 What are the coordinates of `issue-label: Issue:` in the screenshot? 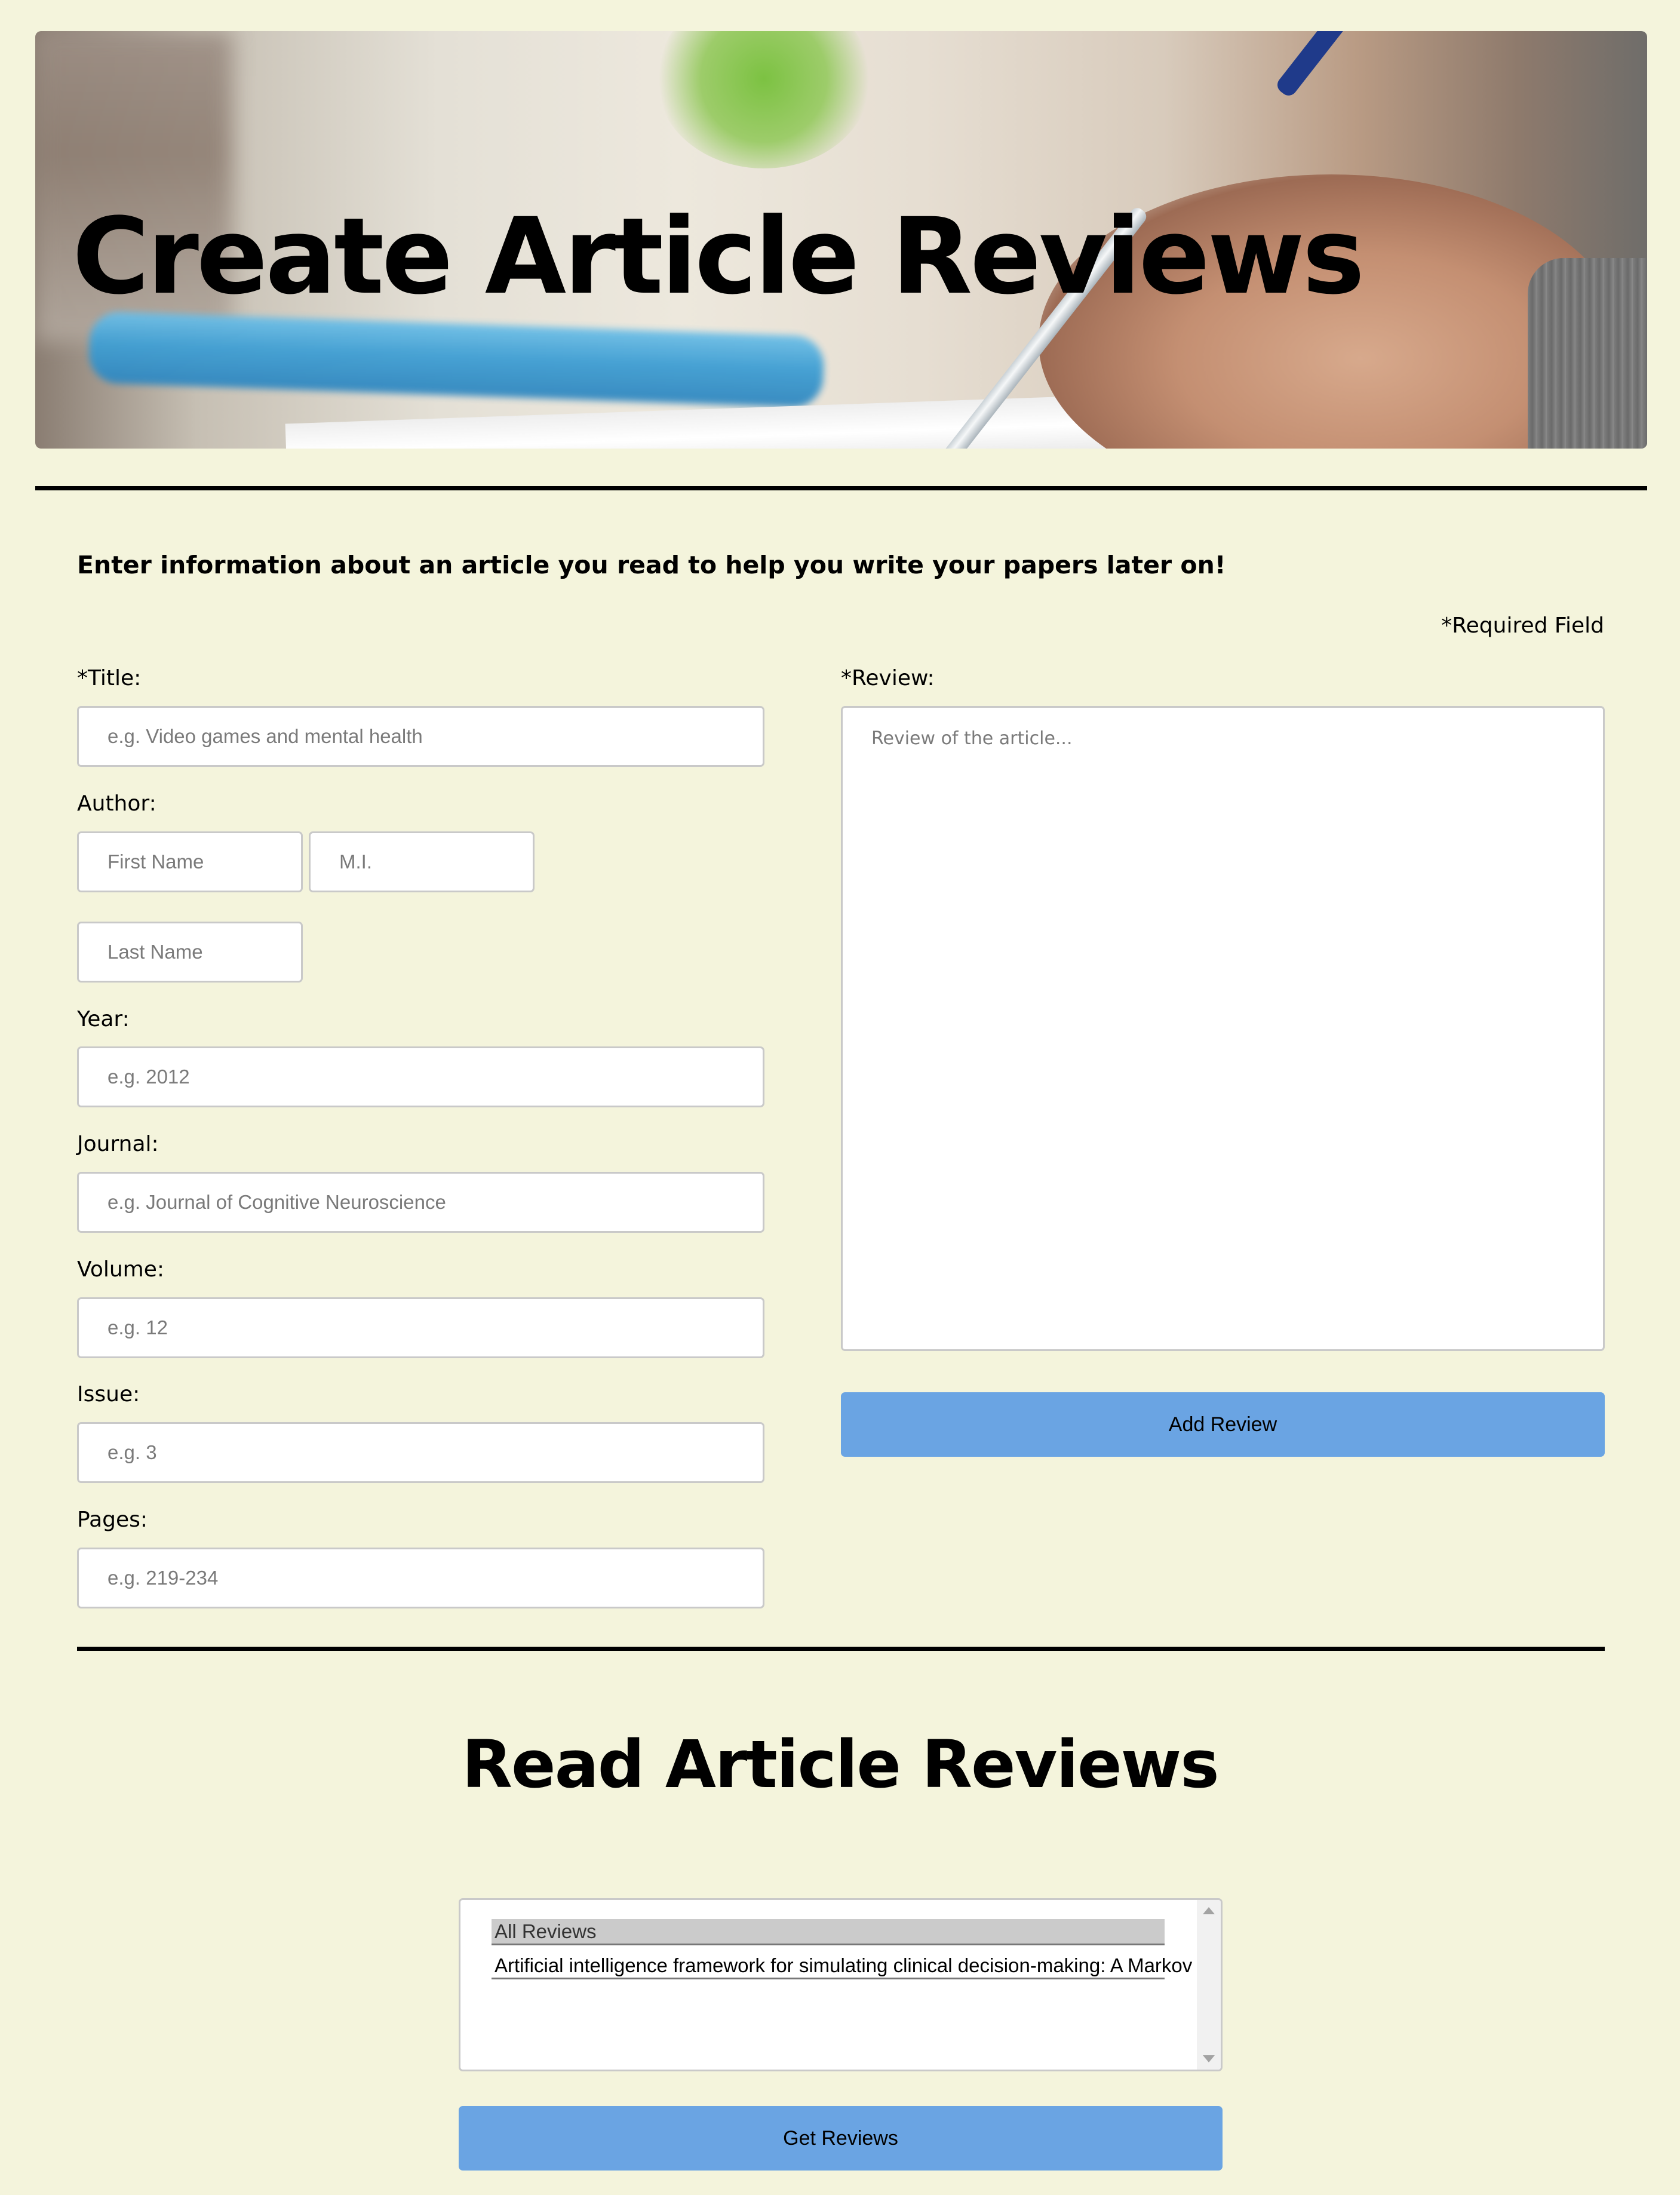 It's located at (108, 1394).